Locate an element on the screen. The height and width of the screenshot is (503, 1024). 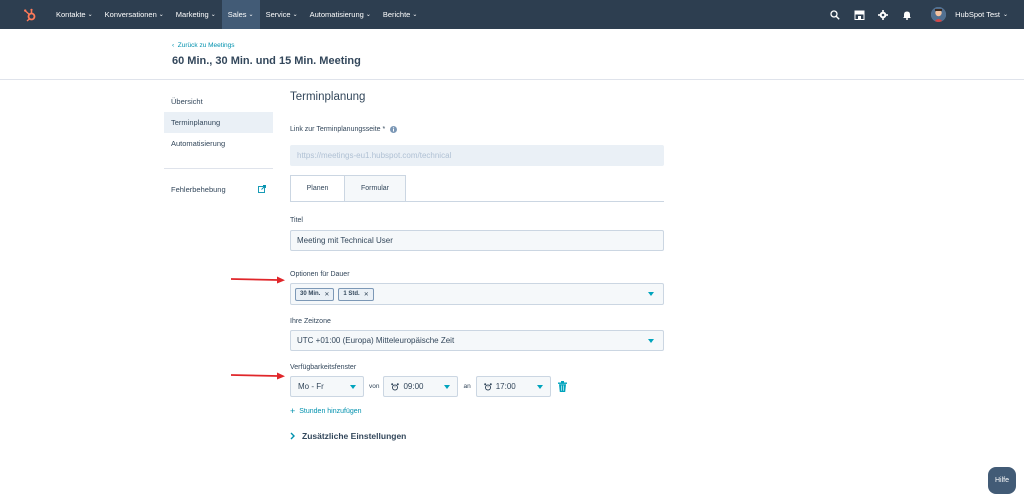
help-label: Hilfe is located at coordinates (1001, 480).